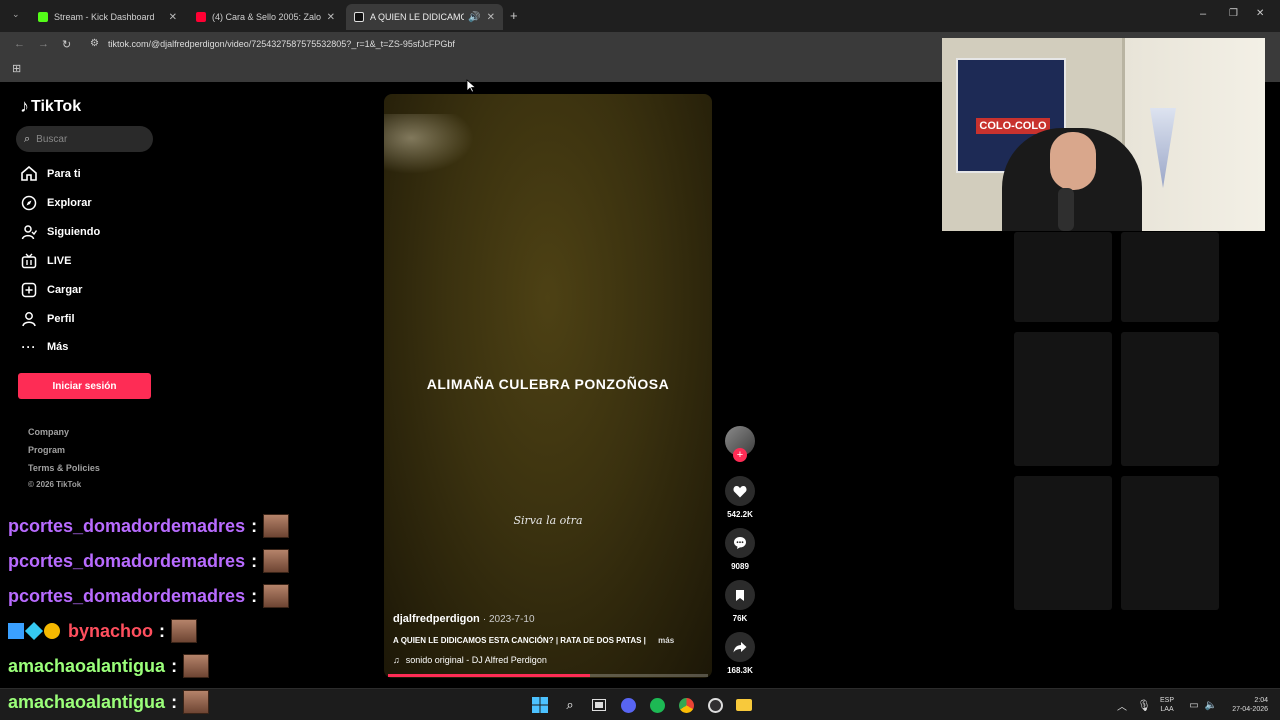 This screenshot has width=1280, height=720. I want to click on video-author: djalfredperdigon, so click(436, 619).